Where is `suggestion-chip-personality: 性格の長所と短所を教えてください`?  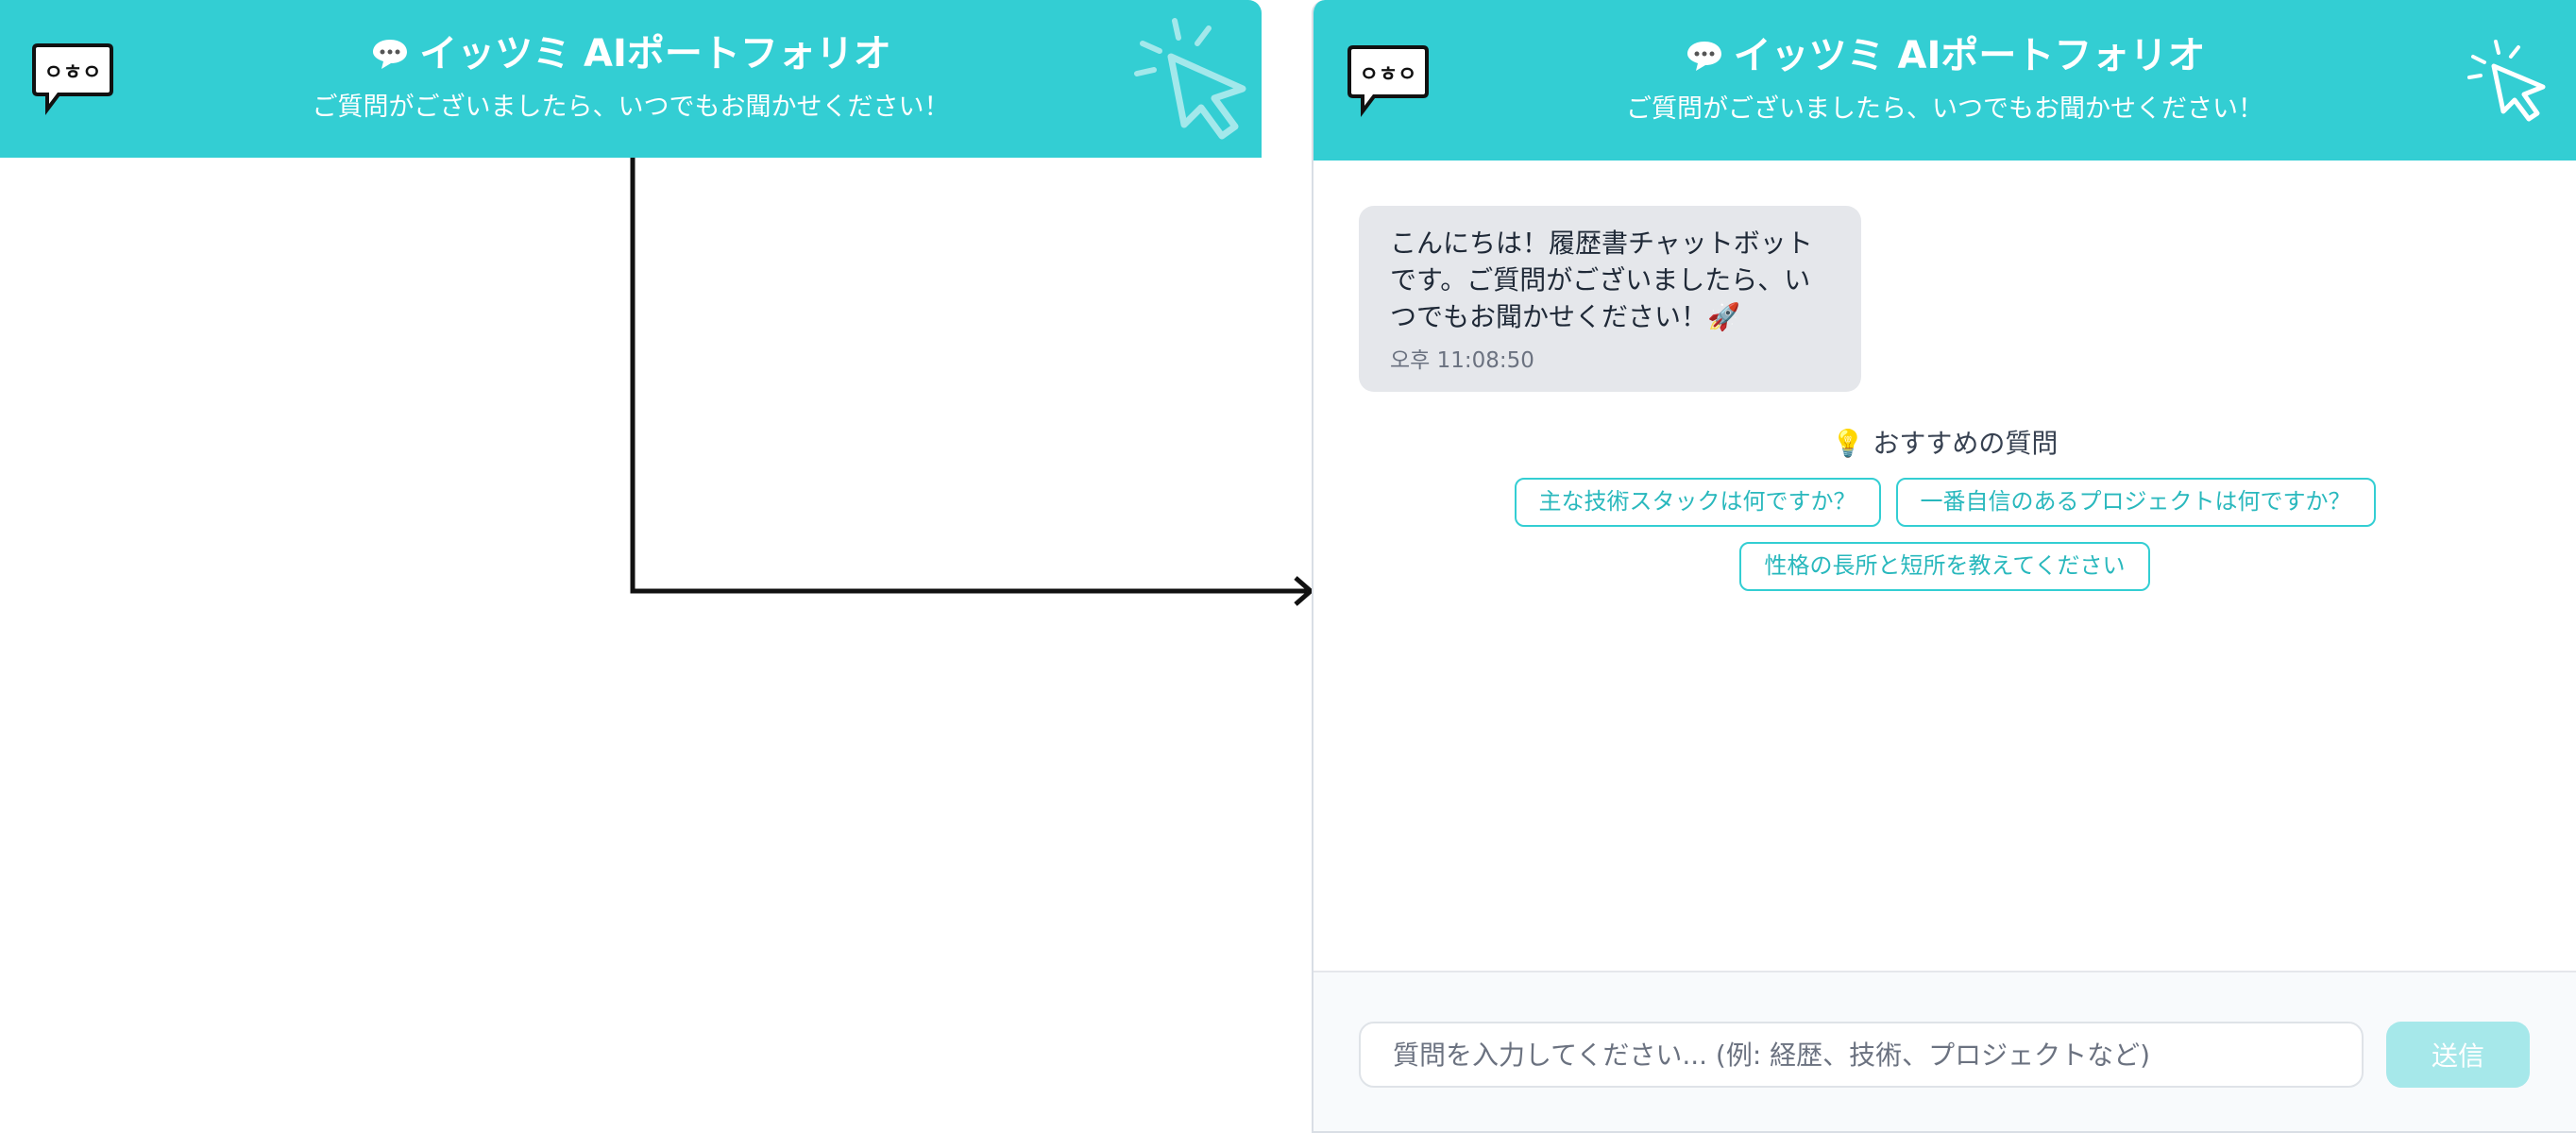
suggestion-chip-personality: 性格の長所と短所を教えてください is located at coordinates (1945, 566).